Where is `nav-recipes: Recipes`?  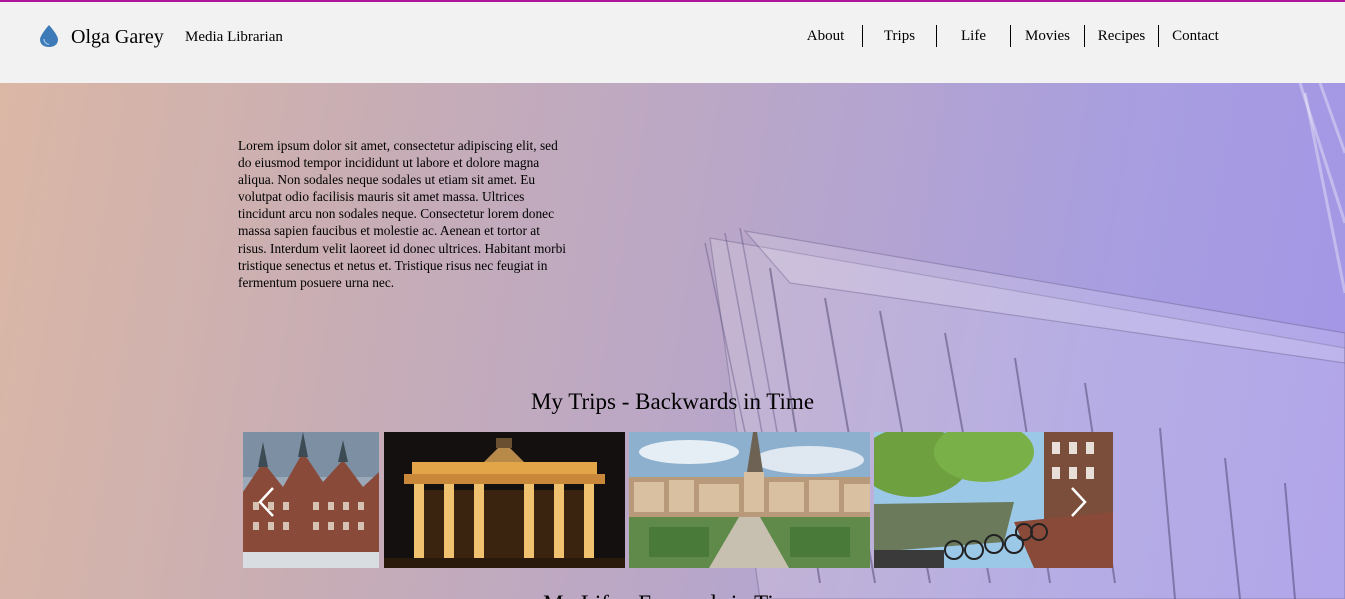 nav-recipes: Recipes is located at coordinates (1122, 36).